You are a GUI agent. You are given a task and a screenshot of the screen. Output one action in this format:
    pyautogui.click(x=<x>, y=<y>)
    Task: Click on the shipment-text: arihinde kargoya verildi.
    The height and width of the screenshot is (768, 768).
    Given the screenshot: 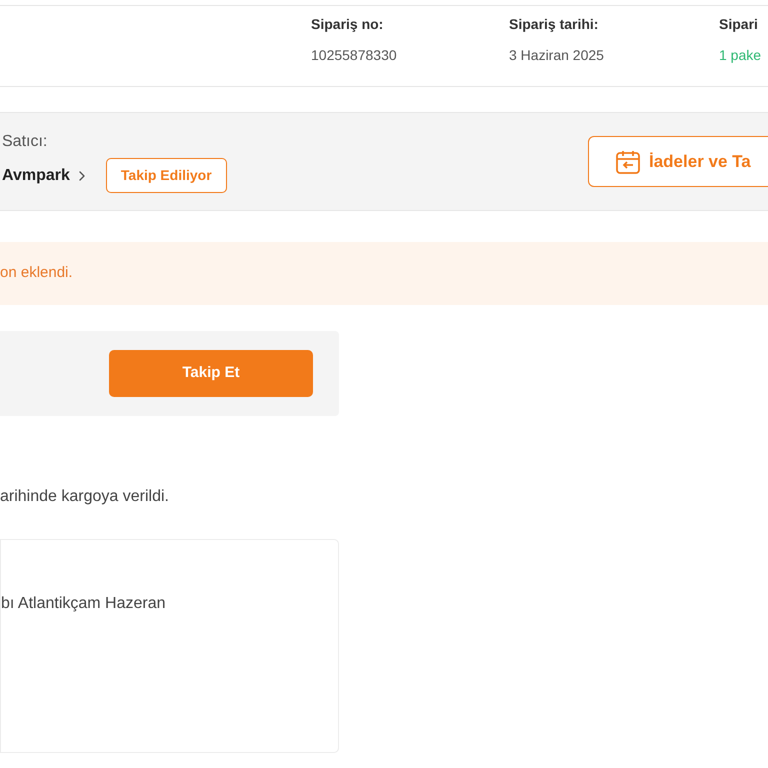 What is the action you would take?
    pyautogui.click(x=85, y=497)
    